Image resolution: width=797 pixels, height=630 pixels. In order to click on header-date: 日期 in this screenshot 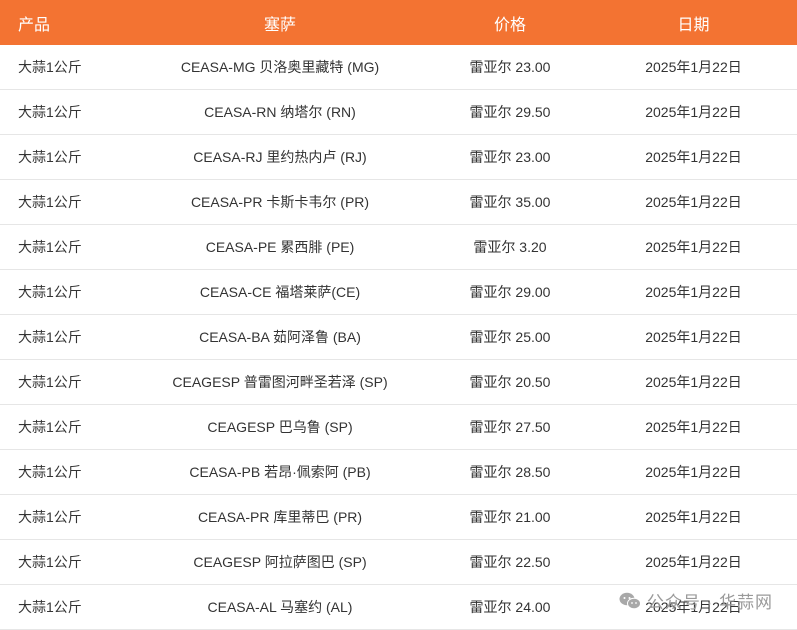, I will do `click(693, 25)`.